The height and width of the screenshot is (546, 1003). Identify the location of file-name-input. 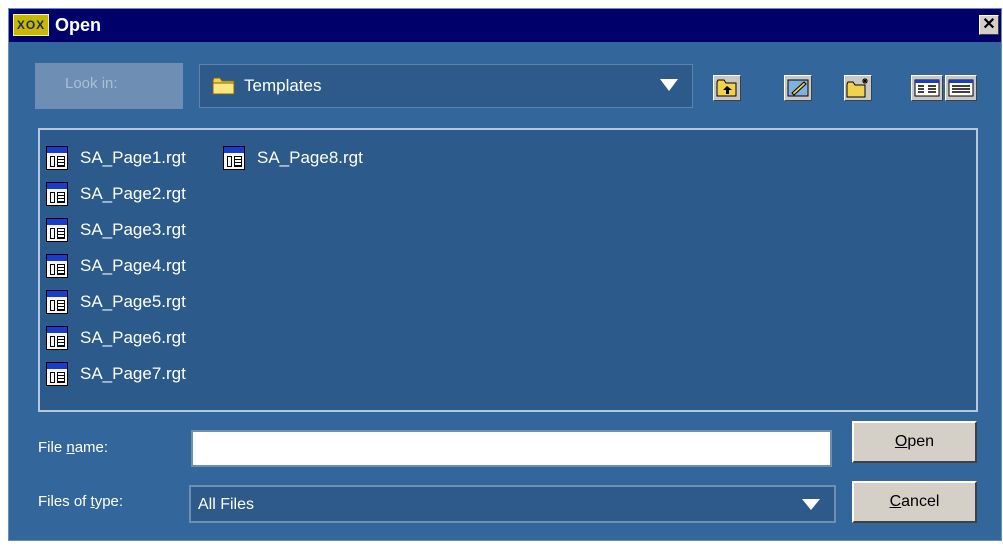
(511, 448).